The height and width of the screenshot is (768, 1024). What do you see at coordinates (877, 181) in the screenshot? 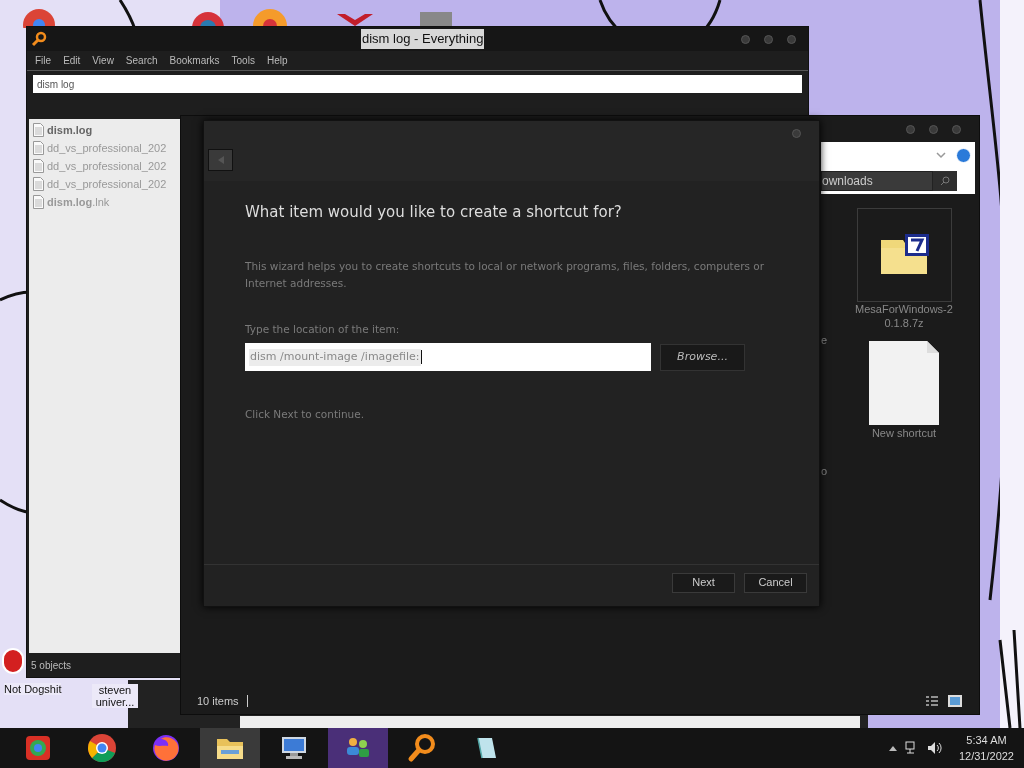
I see `search-field: ownloads` at bounding box center [877, 181].